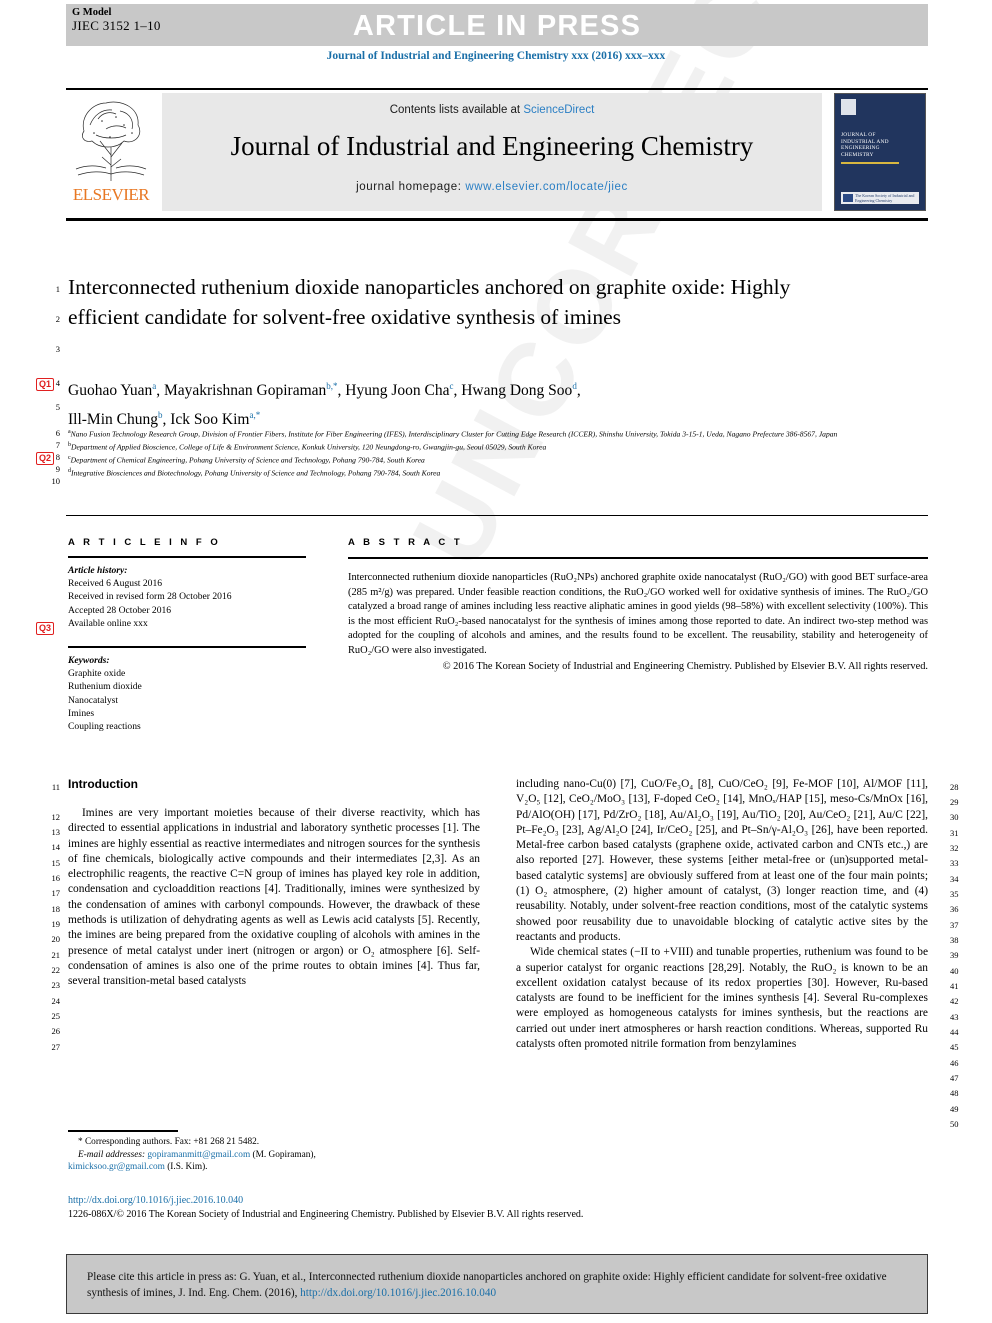  What do you see at coordinates (116, 1167) in the screenshot?
I see `email-link-kim: kimicksoo.gr@gmail.com` at bounding box center [116, 1167].